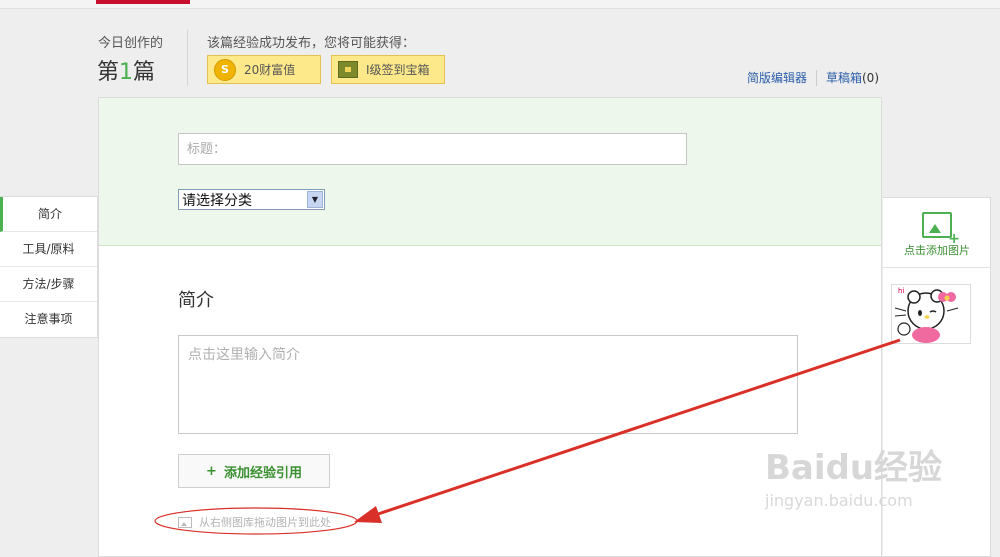 The height and width of the screenshot is (557, 1000). Describe the element at coordinates (187, 58) in the screenshot. I see `header-divider` at that location.